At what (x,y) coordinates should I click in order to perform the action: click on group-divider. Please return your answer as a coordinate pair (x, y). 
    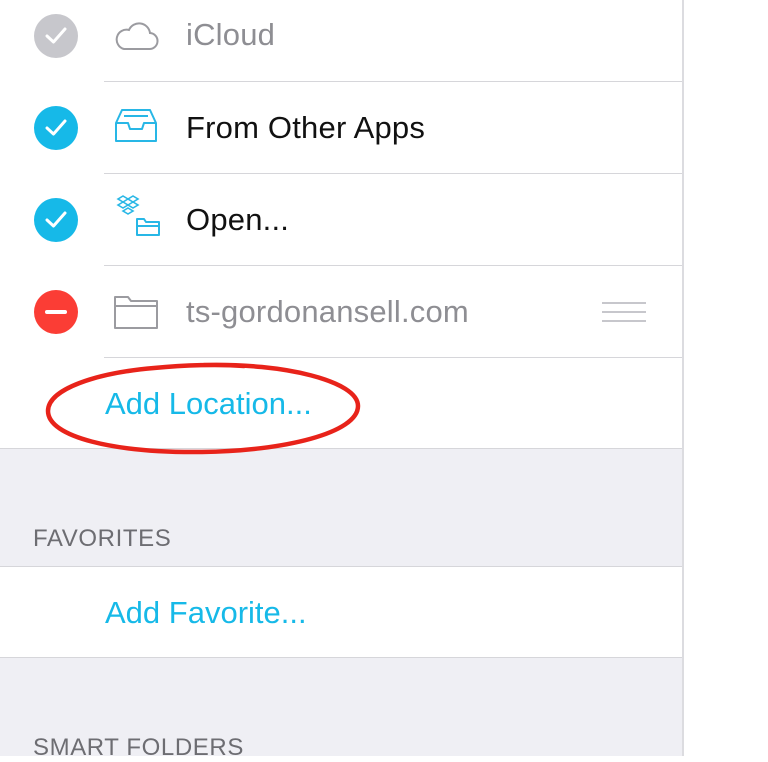
    Looking at the image, I should click on (341, 448).